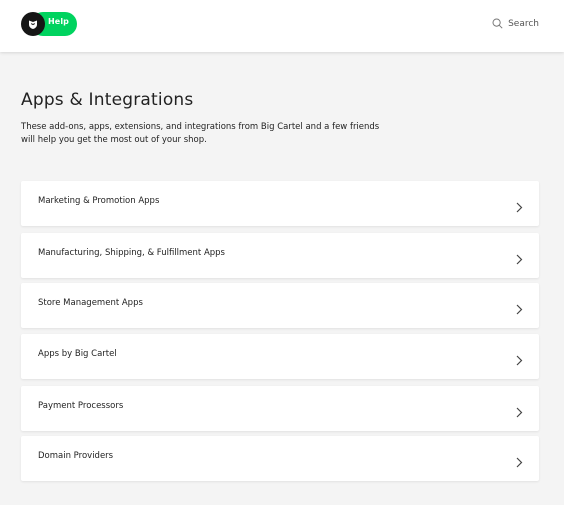 The width and height of the screenshot is (564, 505). I want to click on page-title: Apps & Integrations, so click(107, 100).